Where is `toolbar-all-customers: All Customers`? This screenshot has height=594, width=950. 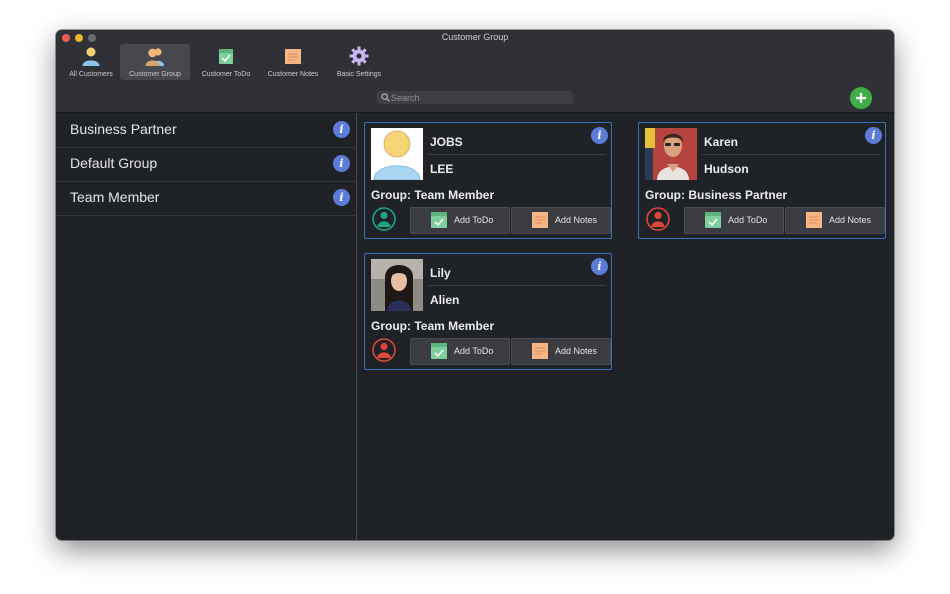
toolbar-all-customers: All Customers is located at coordinates (91, 62).